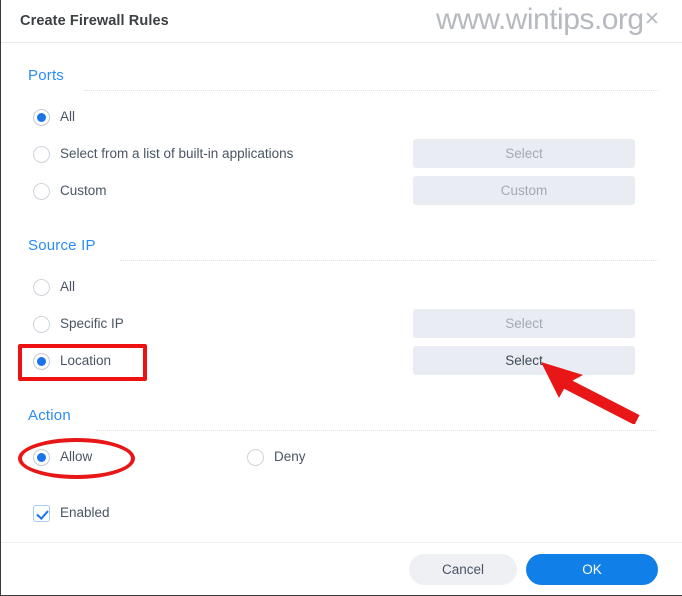 This screenshot has height=596, width=682. Describe the element at coordinates (652, 20) in the screenshot. I see `close-icon: ✕` at that location.